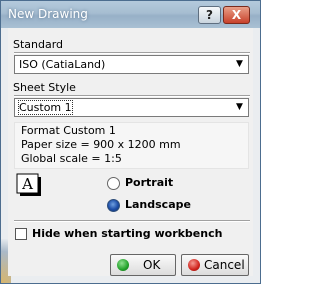 This screenshot has width=320, height=284. What do you see at coordinates (132, 96) in the screenshot?
I see `sheet-style-separator` at bounding box center [132, 96].